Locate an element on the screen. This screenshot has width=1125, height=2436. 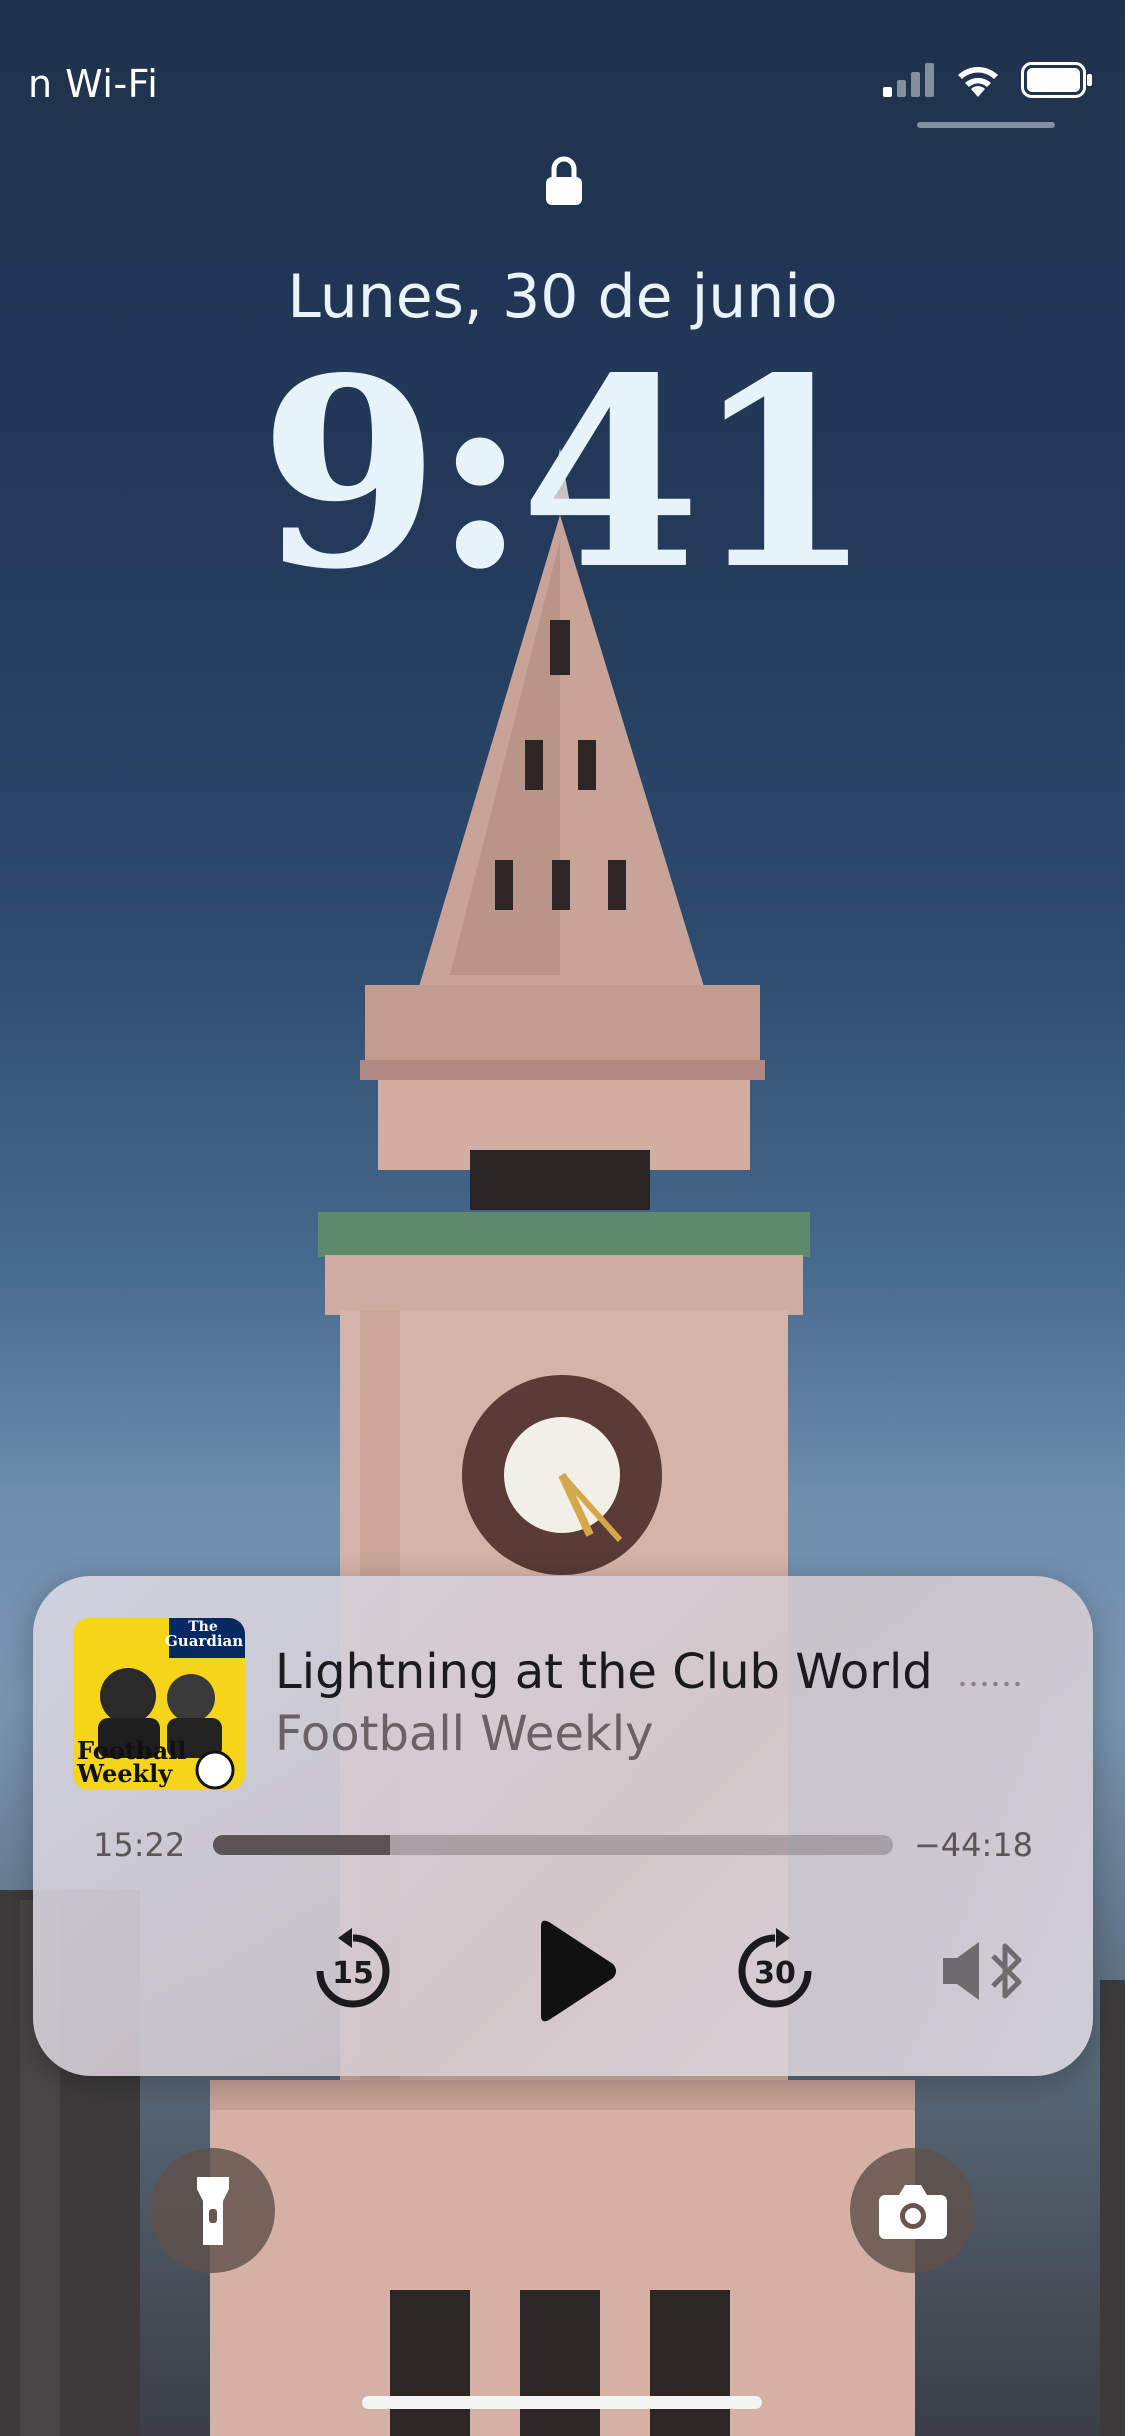
control-center-grabber is located at coordinates (986, 125).